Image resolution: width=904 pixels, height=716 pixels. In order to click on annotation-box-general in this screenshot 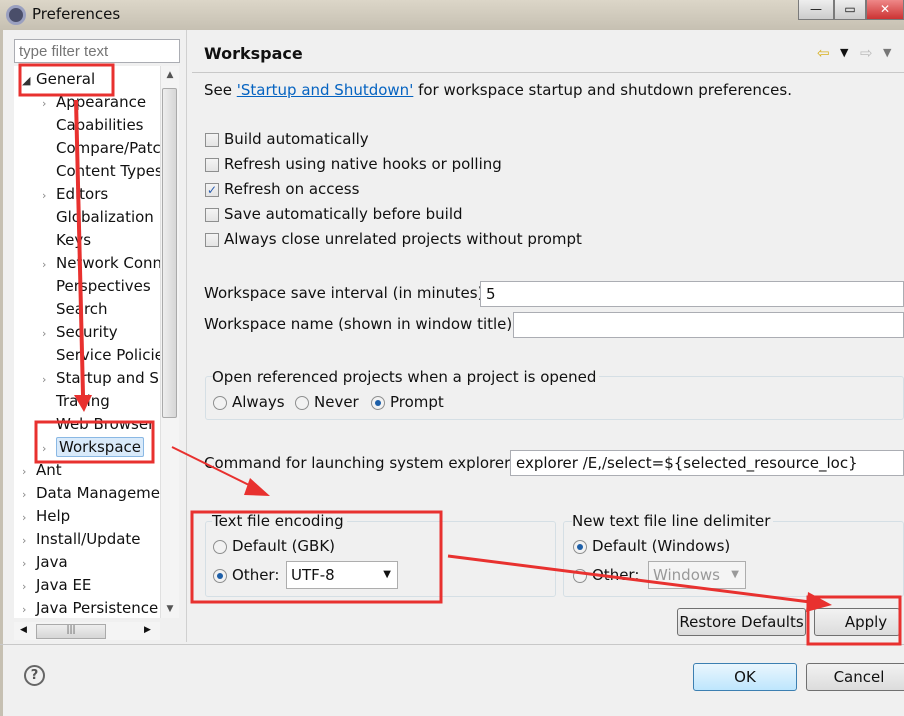, I will do `click(66, 80)`.